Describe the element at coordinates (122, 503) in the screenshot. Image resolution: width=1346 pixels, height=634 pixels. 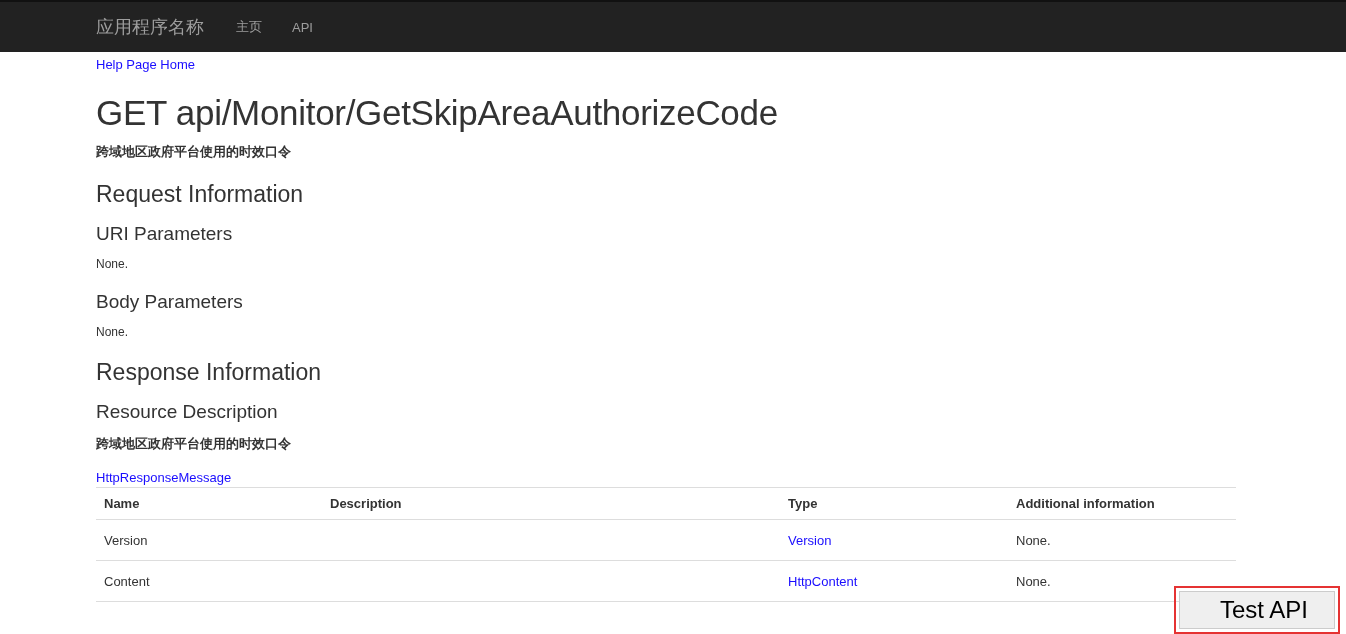
I see `column-header: Name` at that location.